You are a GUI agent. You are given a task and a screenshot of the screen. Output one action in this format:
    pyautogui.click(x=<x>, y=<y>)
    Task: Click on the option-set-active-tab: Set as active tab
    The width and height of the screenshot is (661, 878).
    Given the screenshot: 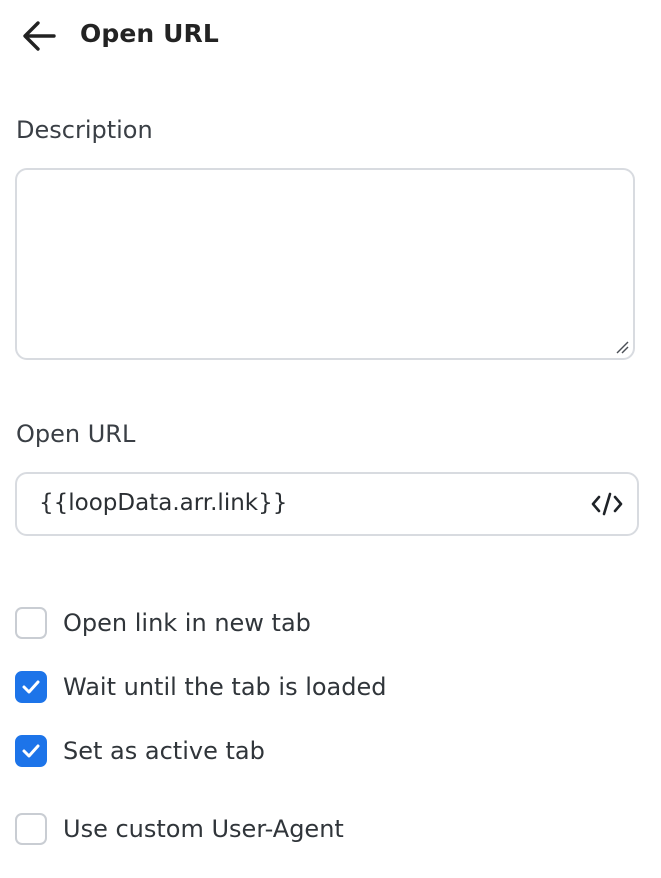 What is the action you would take?
    pyautogui.click(x=140, y=751)
    